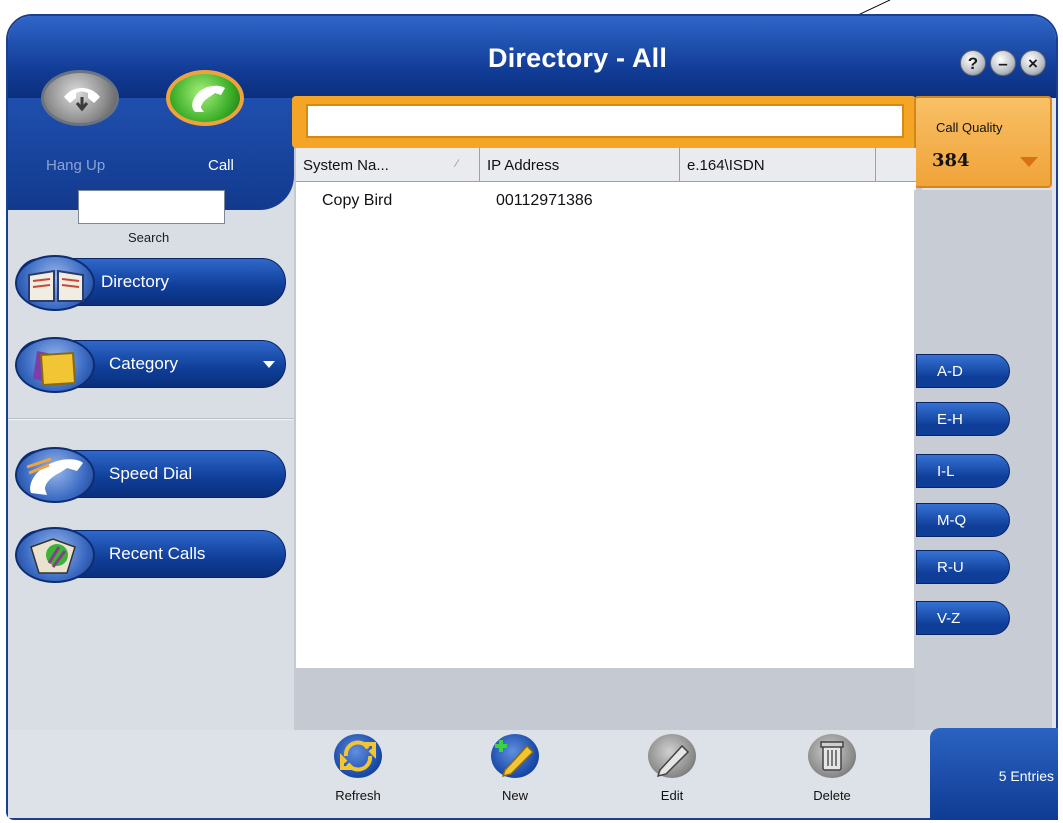  I want to click on minimize-icon: –, so click(1003, 63).